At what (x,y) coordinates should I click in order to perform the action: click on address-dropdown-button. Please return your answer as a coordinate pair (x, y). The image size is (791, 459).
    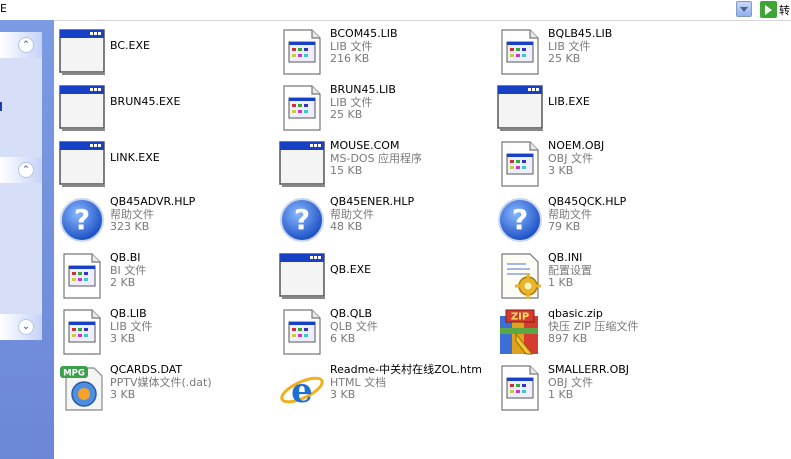
    Looking at the image, I should click on (744, 9).